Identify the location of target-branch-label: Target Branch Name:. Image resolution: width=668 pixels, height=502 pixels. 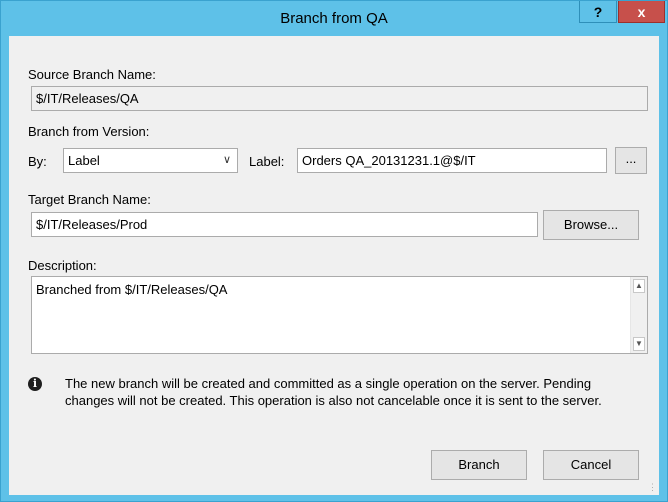
(89, 199).